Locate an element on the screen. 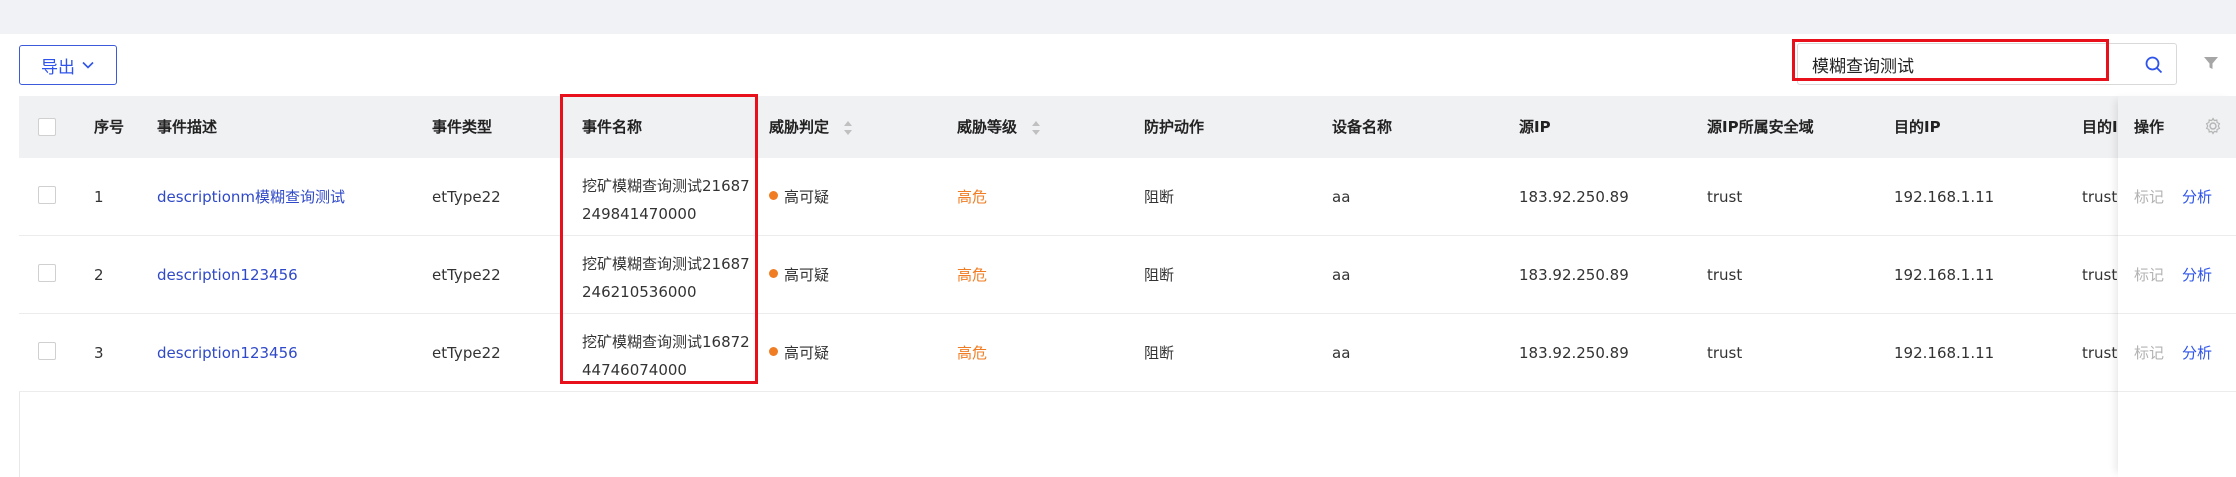 This screenshot has height=477, width=2236. header-threat-level: 威胁等级 is located at coordinates (999, 127).